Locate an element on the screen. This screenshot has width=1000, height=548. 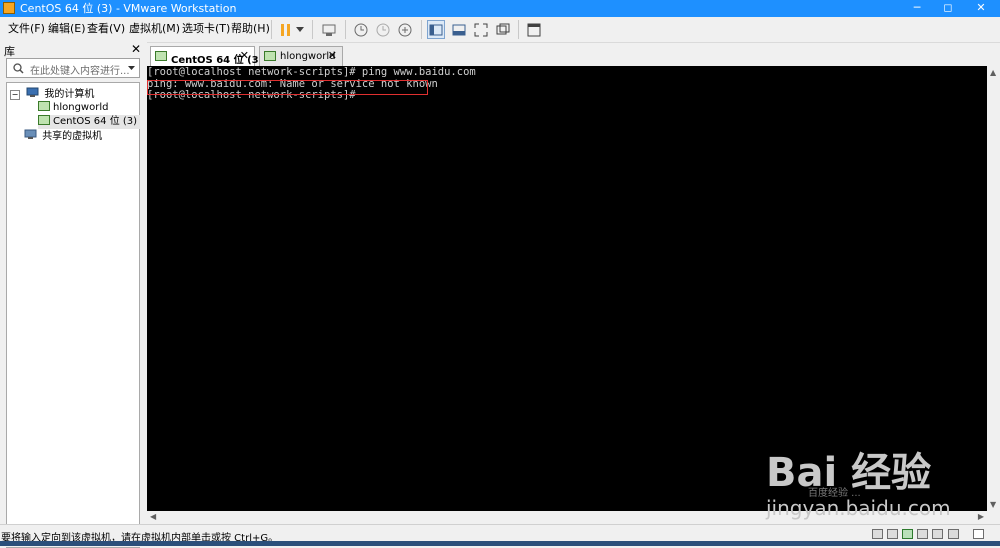
hard-disk-icon is located at coordinates (877, 534).